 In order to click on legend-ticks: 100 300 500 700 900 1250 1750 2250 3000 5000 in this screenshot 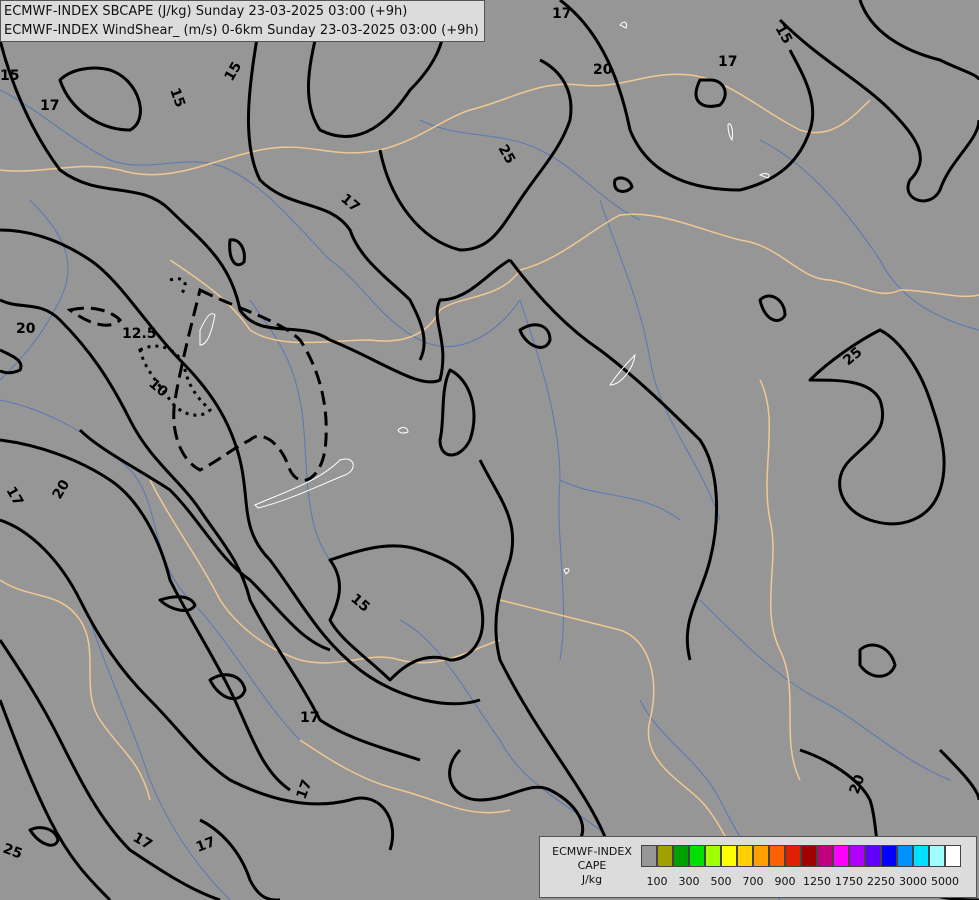, I will do `click(809, 883)`.